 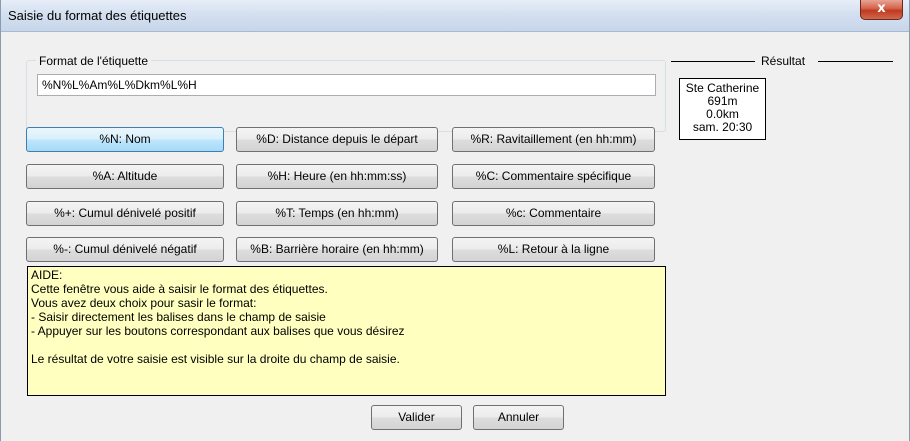 What do you see at coordinates (346, 85) in the screenshot?
I see `format-input` at bounding box center [346, 85].